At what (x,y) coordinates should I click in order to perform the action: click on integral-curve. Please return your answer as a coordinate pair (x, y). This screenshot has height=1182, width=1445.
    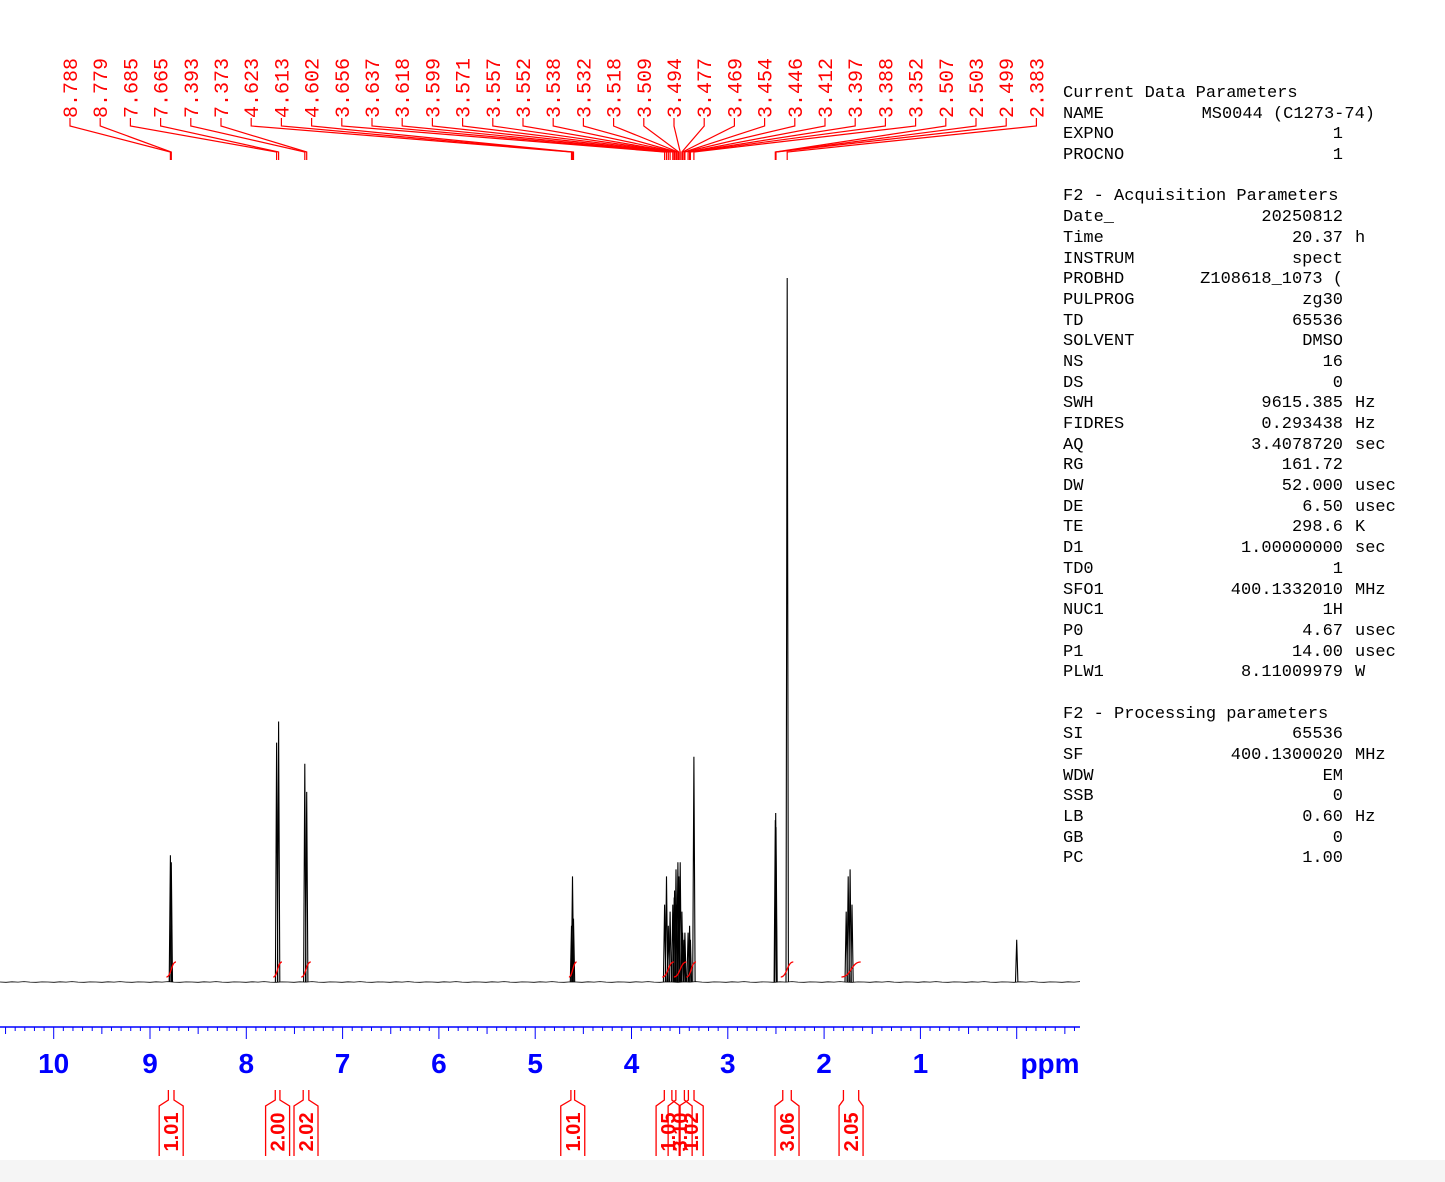
    Looking at the image, I should click on (787, 969).